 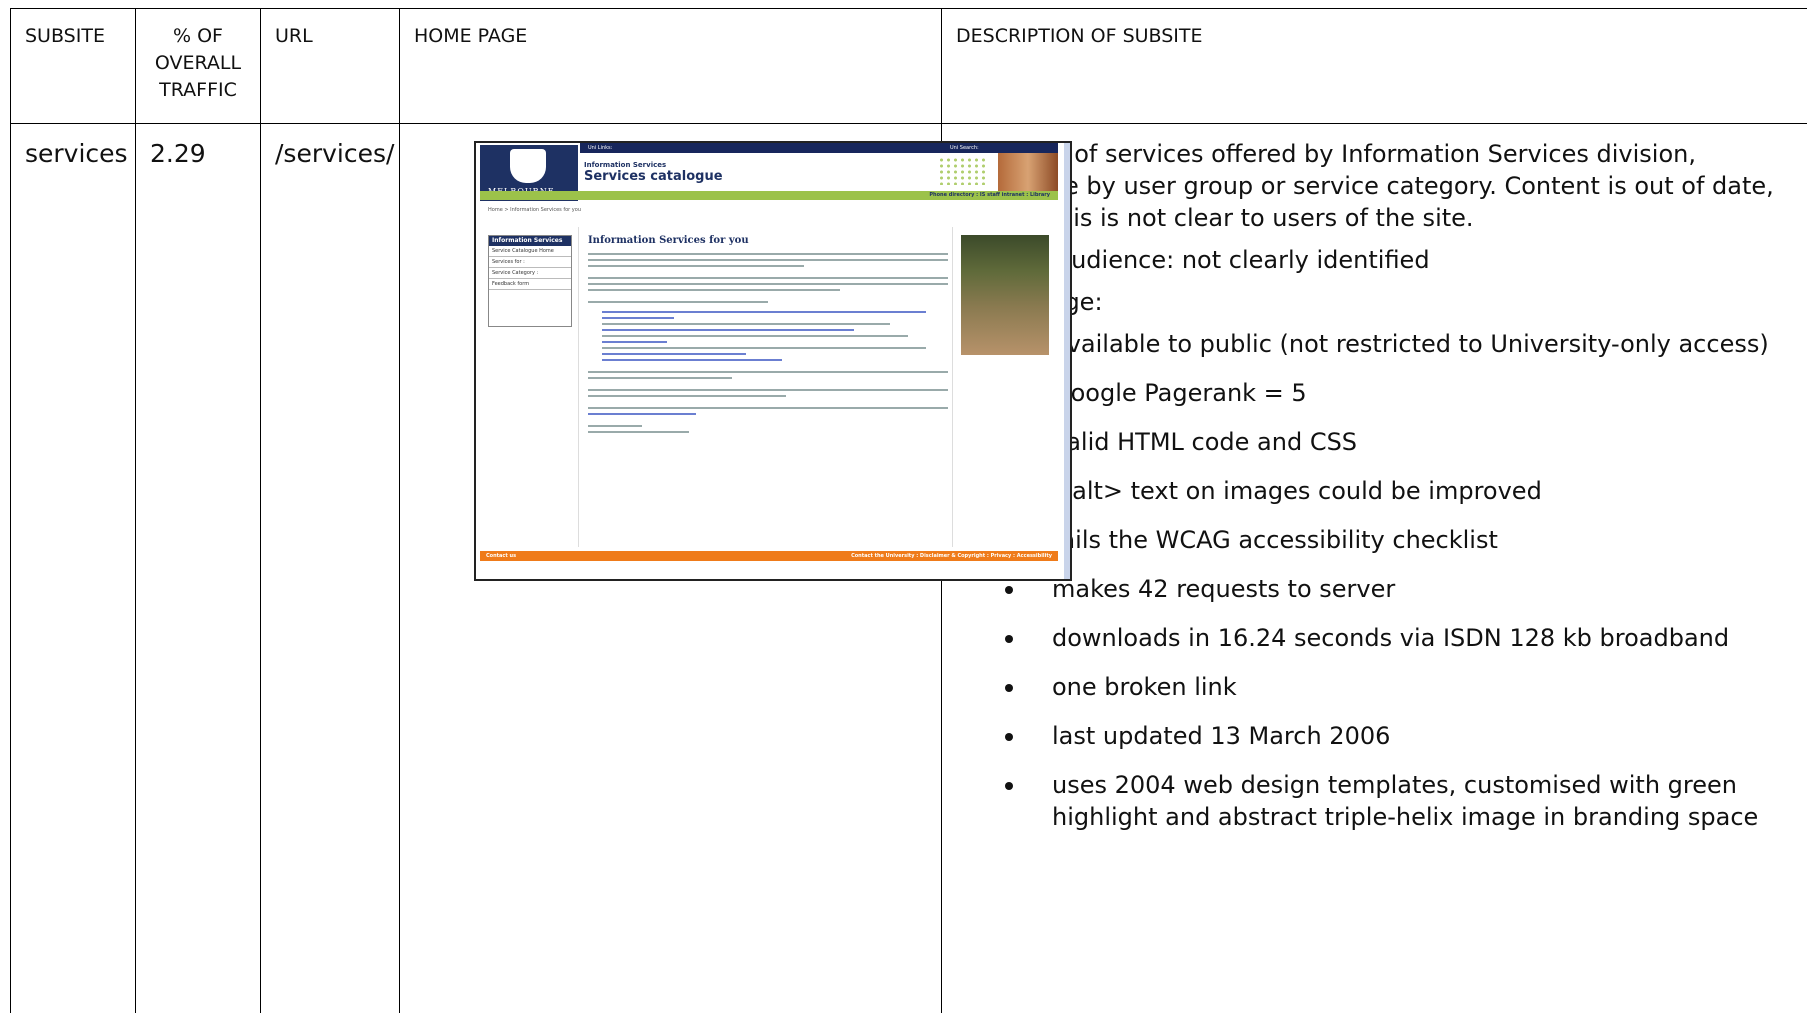 I want to click on subsite-name: services, so click(x=73, y=568).